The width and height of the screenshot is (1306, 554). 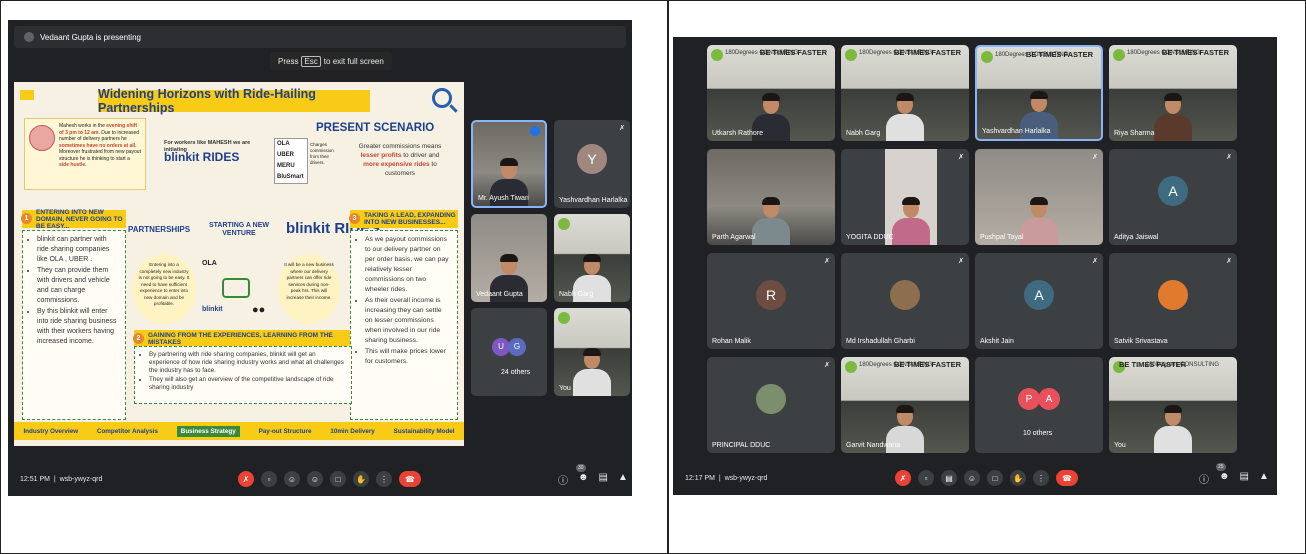 I want to click on meeting-clock: 12:51 PM | wsb-ywyz-qrd, so click(x=61, y=479).